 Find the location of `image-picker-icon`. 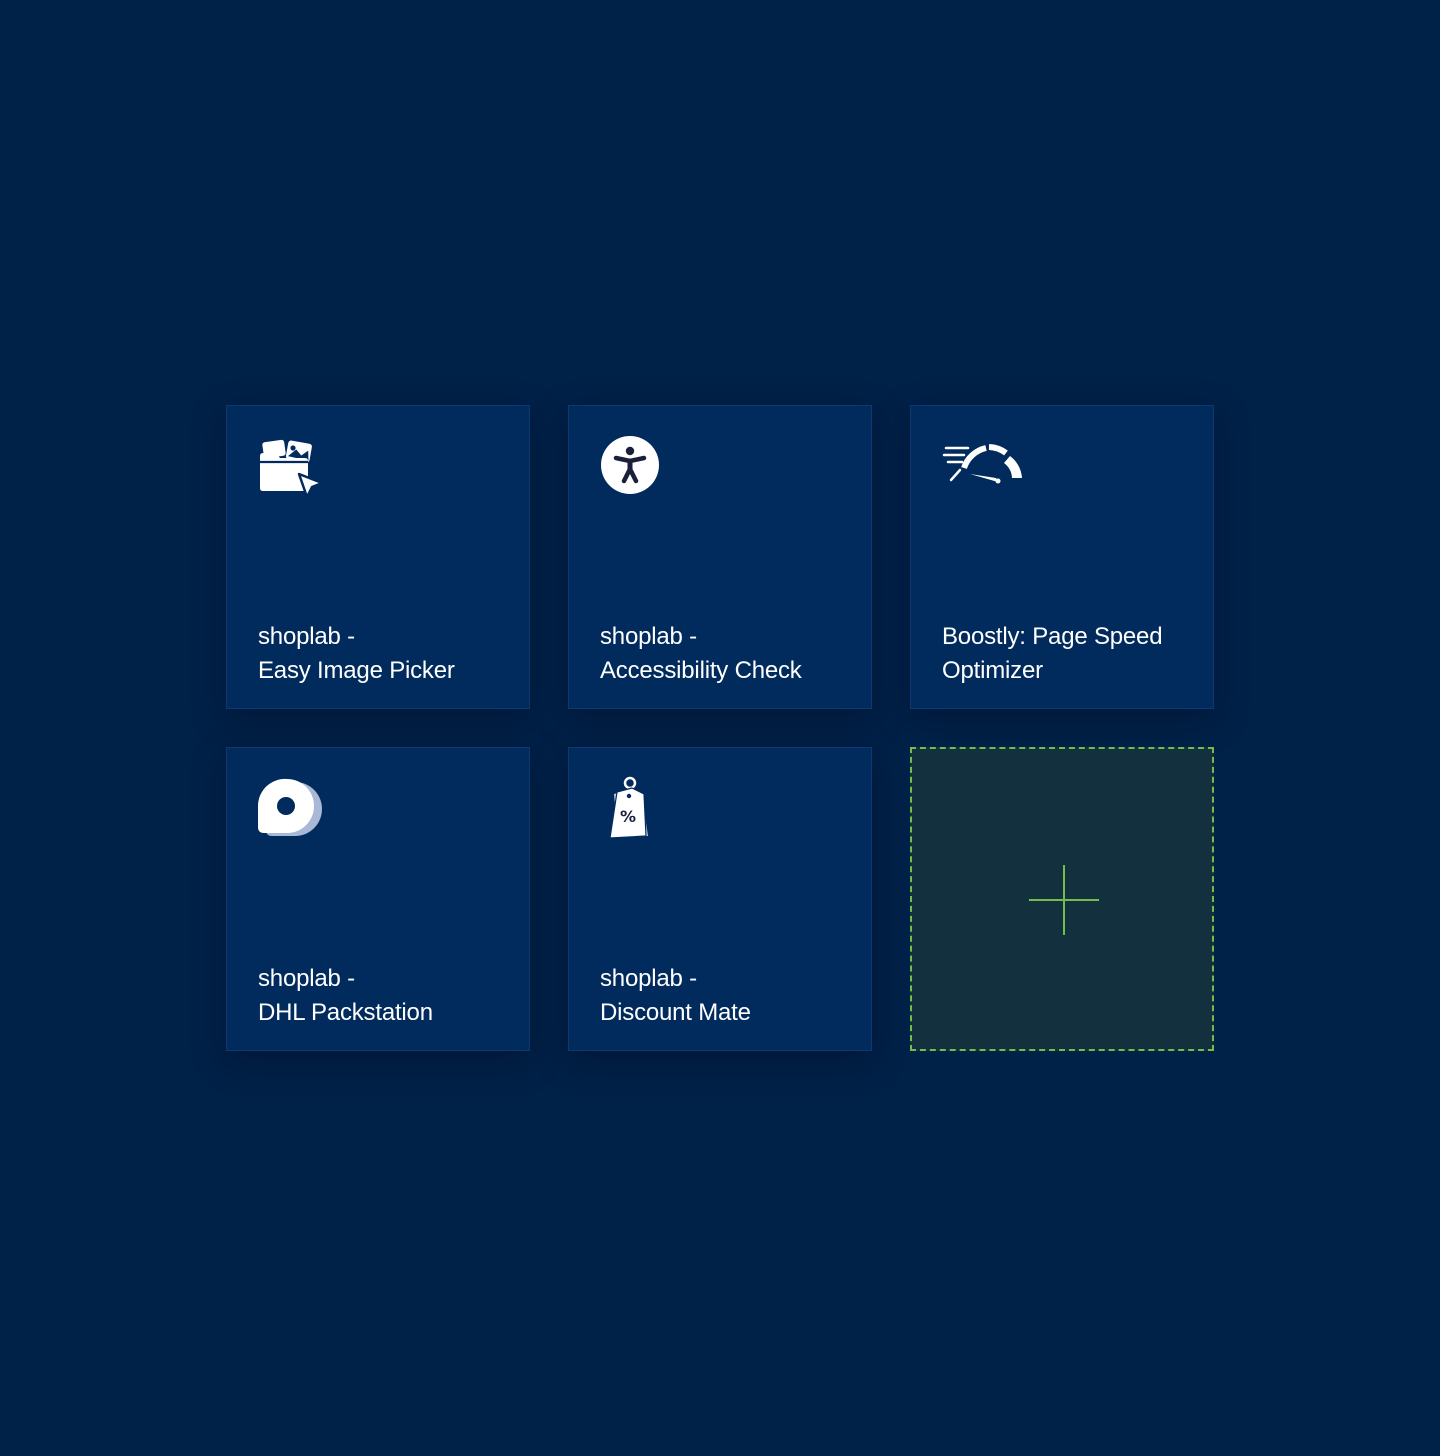

image-picker-icon is located at coordinates (292, 469).